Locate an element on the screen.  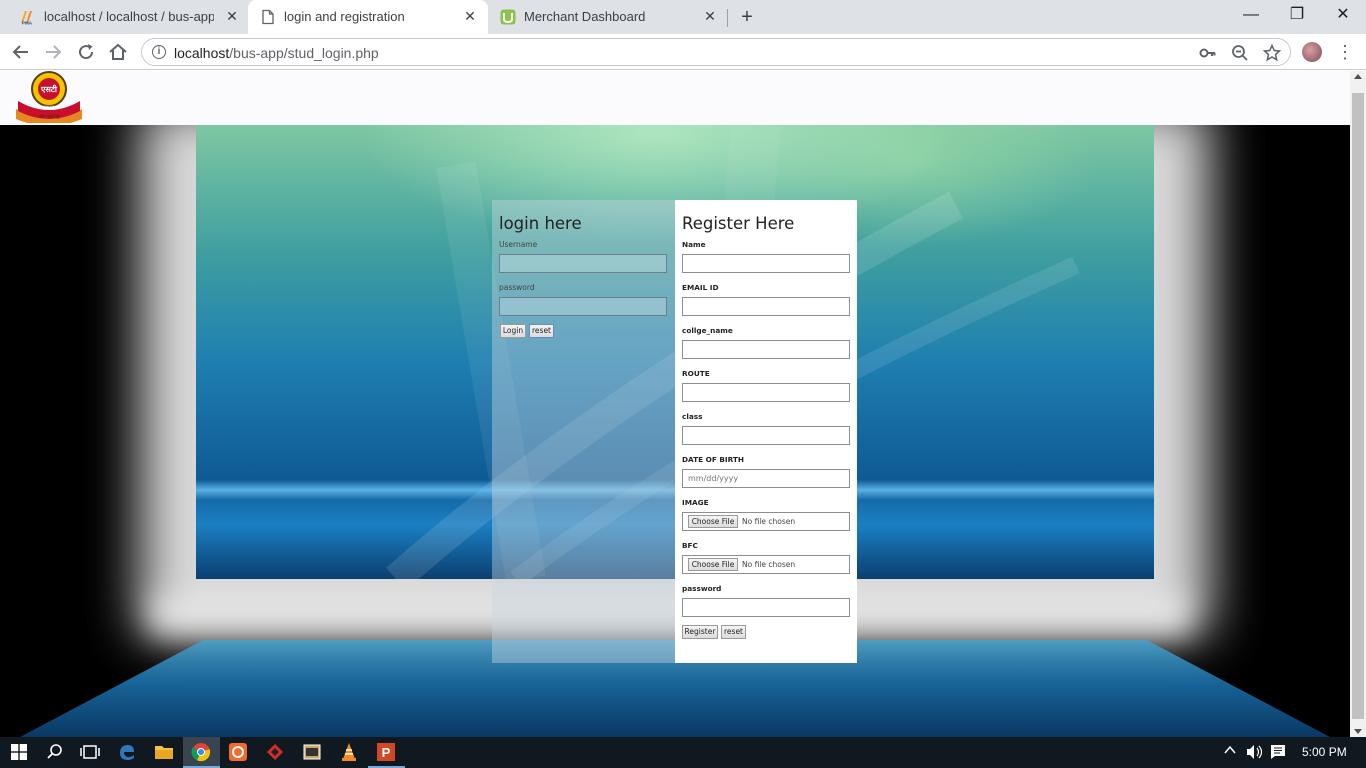
search-icon is located at coordinates (55, 752).